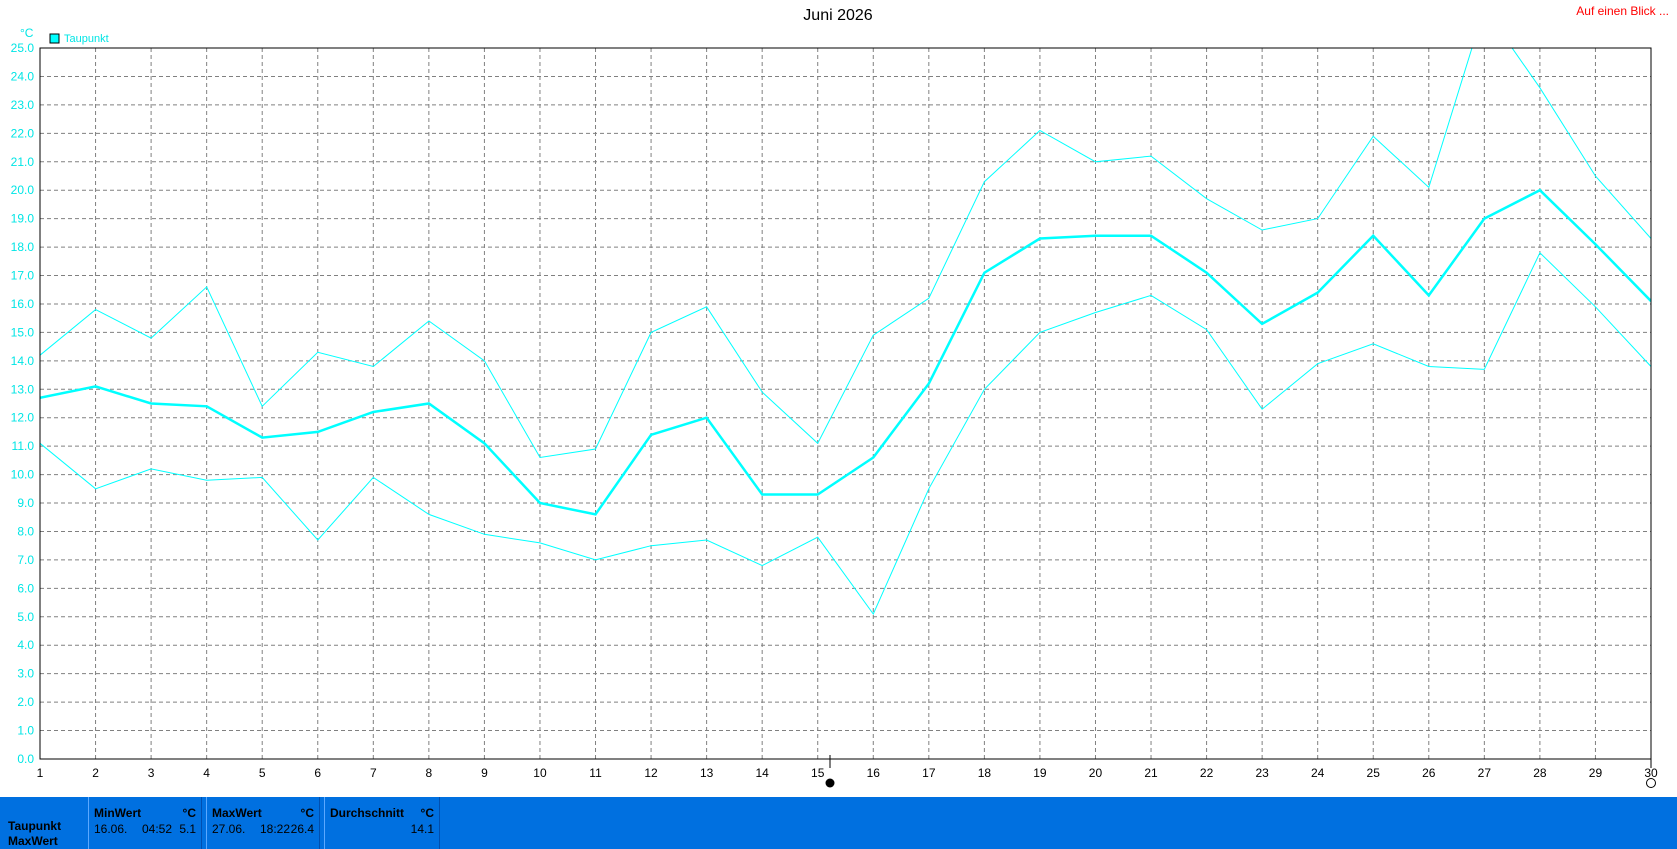  I want to click on x-tick-label: 11, so click(595, 773).